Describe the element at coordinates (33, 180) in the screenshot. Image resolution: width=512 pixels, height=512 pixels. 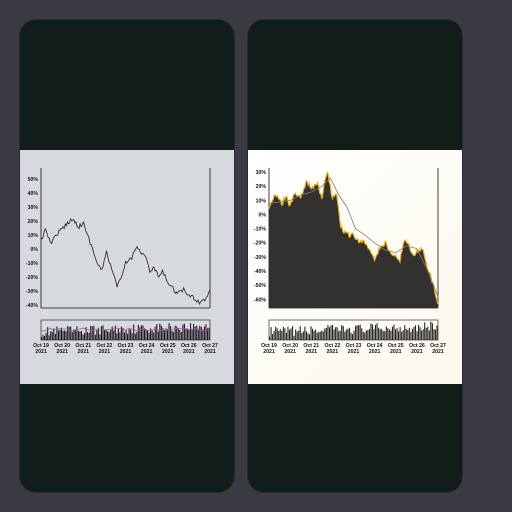
I see `y-tick-label: 50%` at that location.